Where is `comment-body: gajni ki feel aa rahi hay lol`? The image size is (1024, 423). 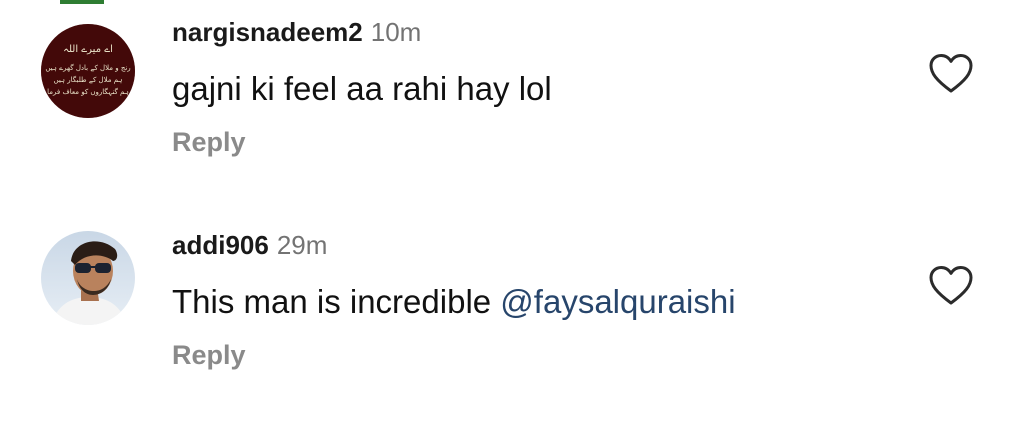
comment-body: gajni ki feel aa rahi hay lol is located at coordinates (362, 88).